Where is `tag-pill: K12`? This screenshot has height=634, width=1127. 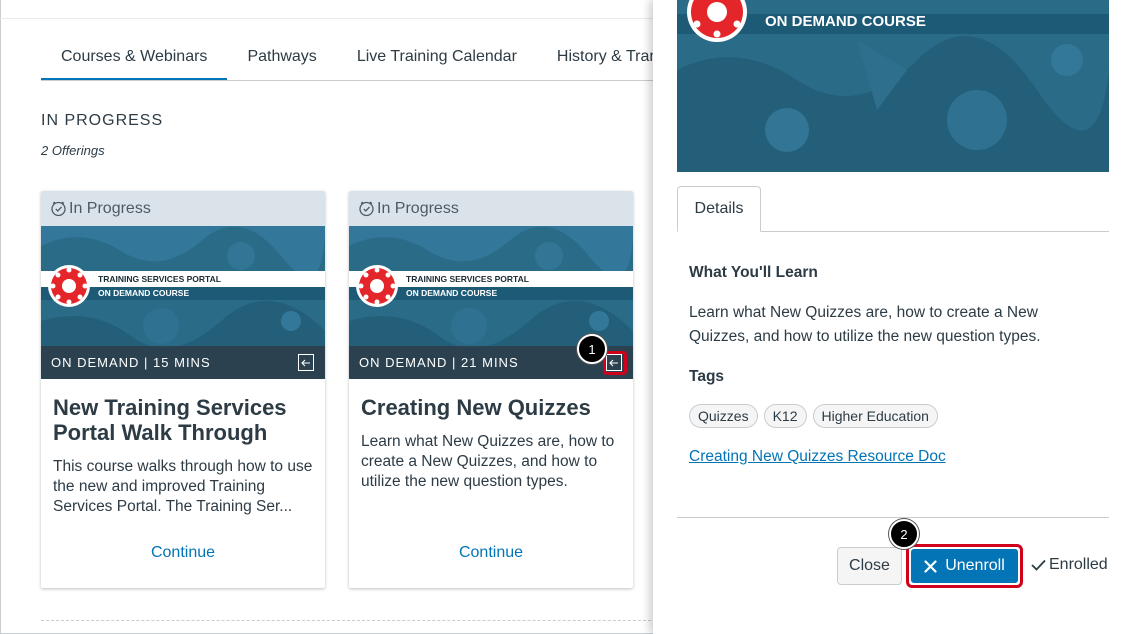 tag-pill: K12 is located at coordinates (785, 416).